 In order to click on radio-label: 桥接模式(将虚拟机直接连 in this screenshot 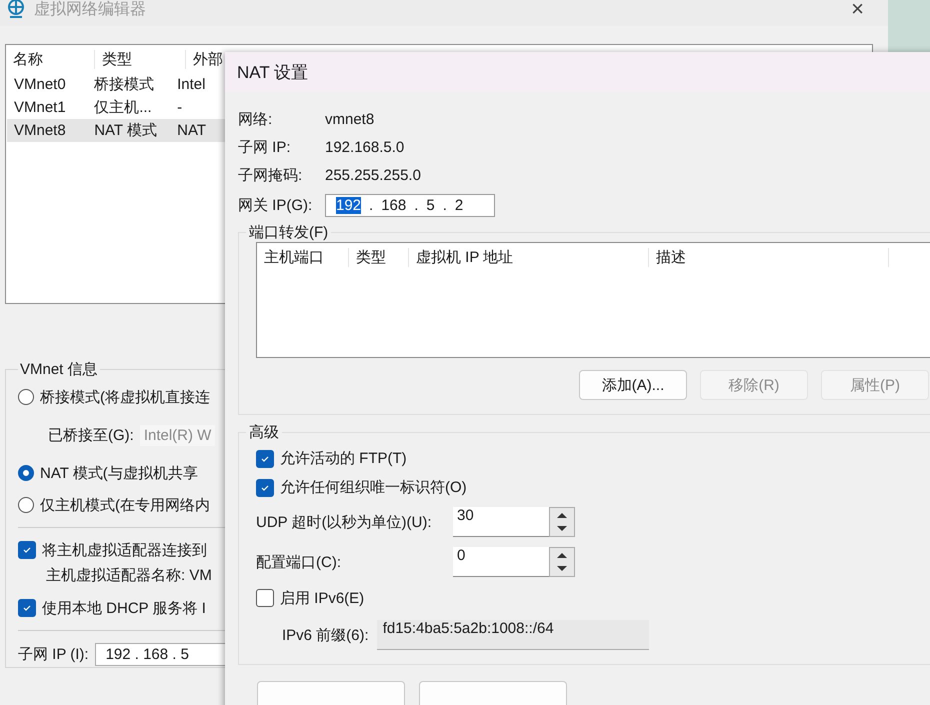, I will do `click(125, 397)`.